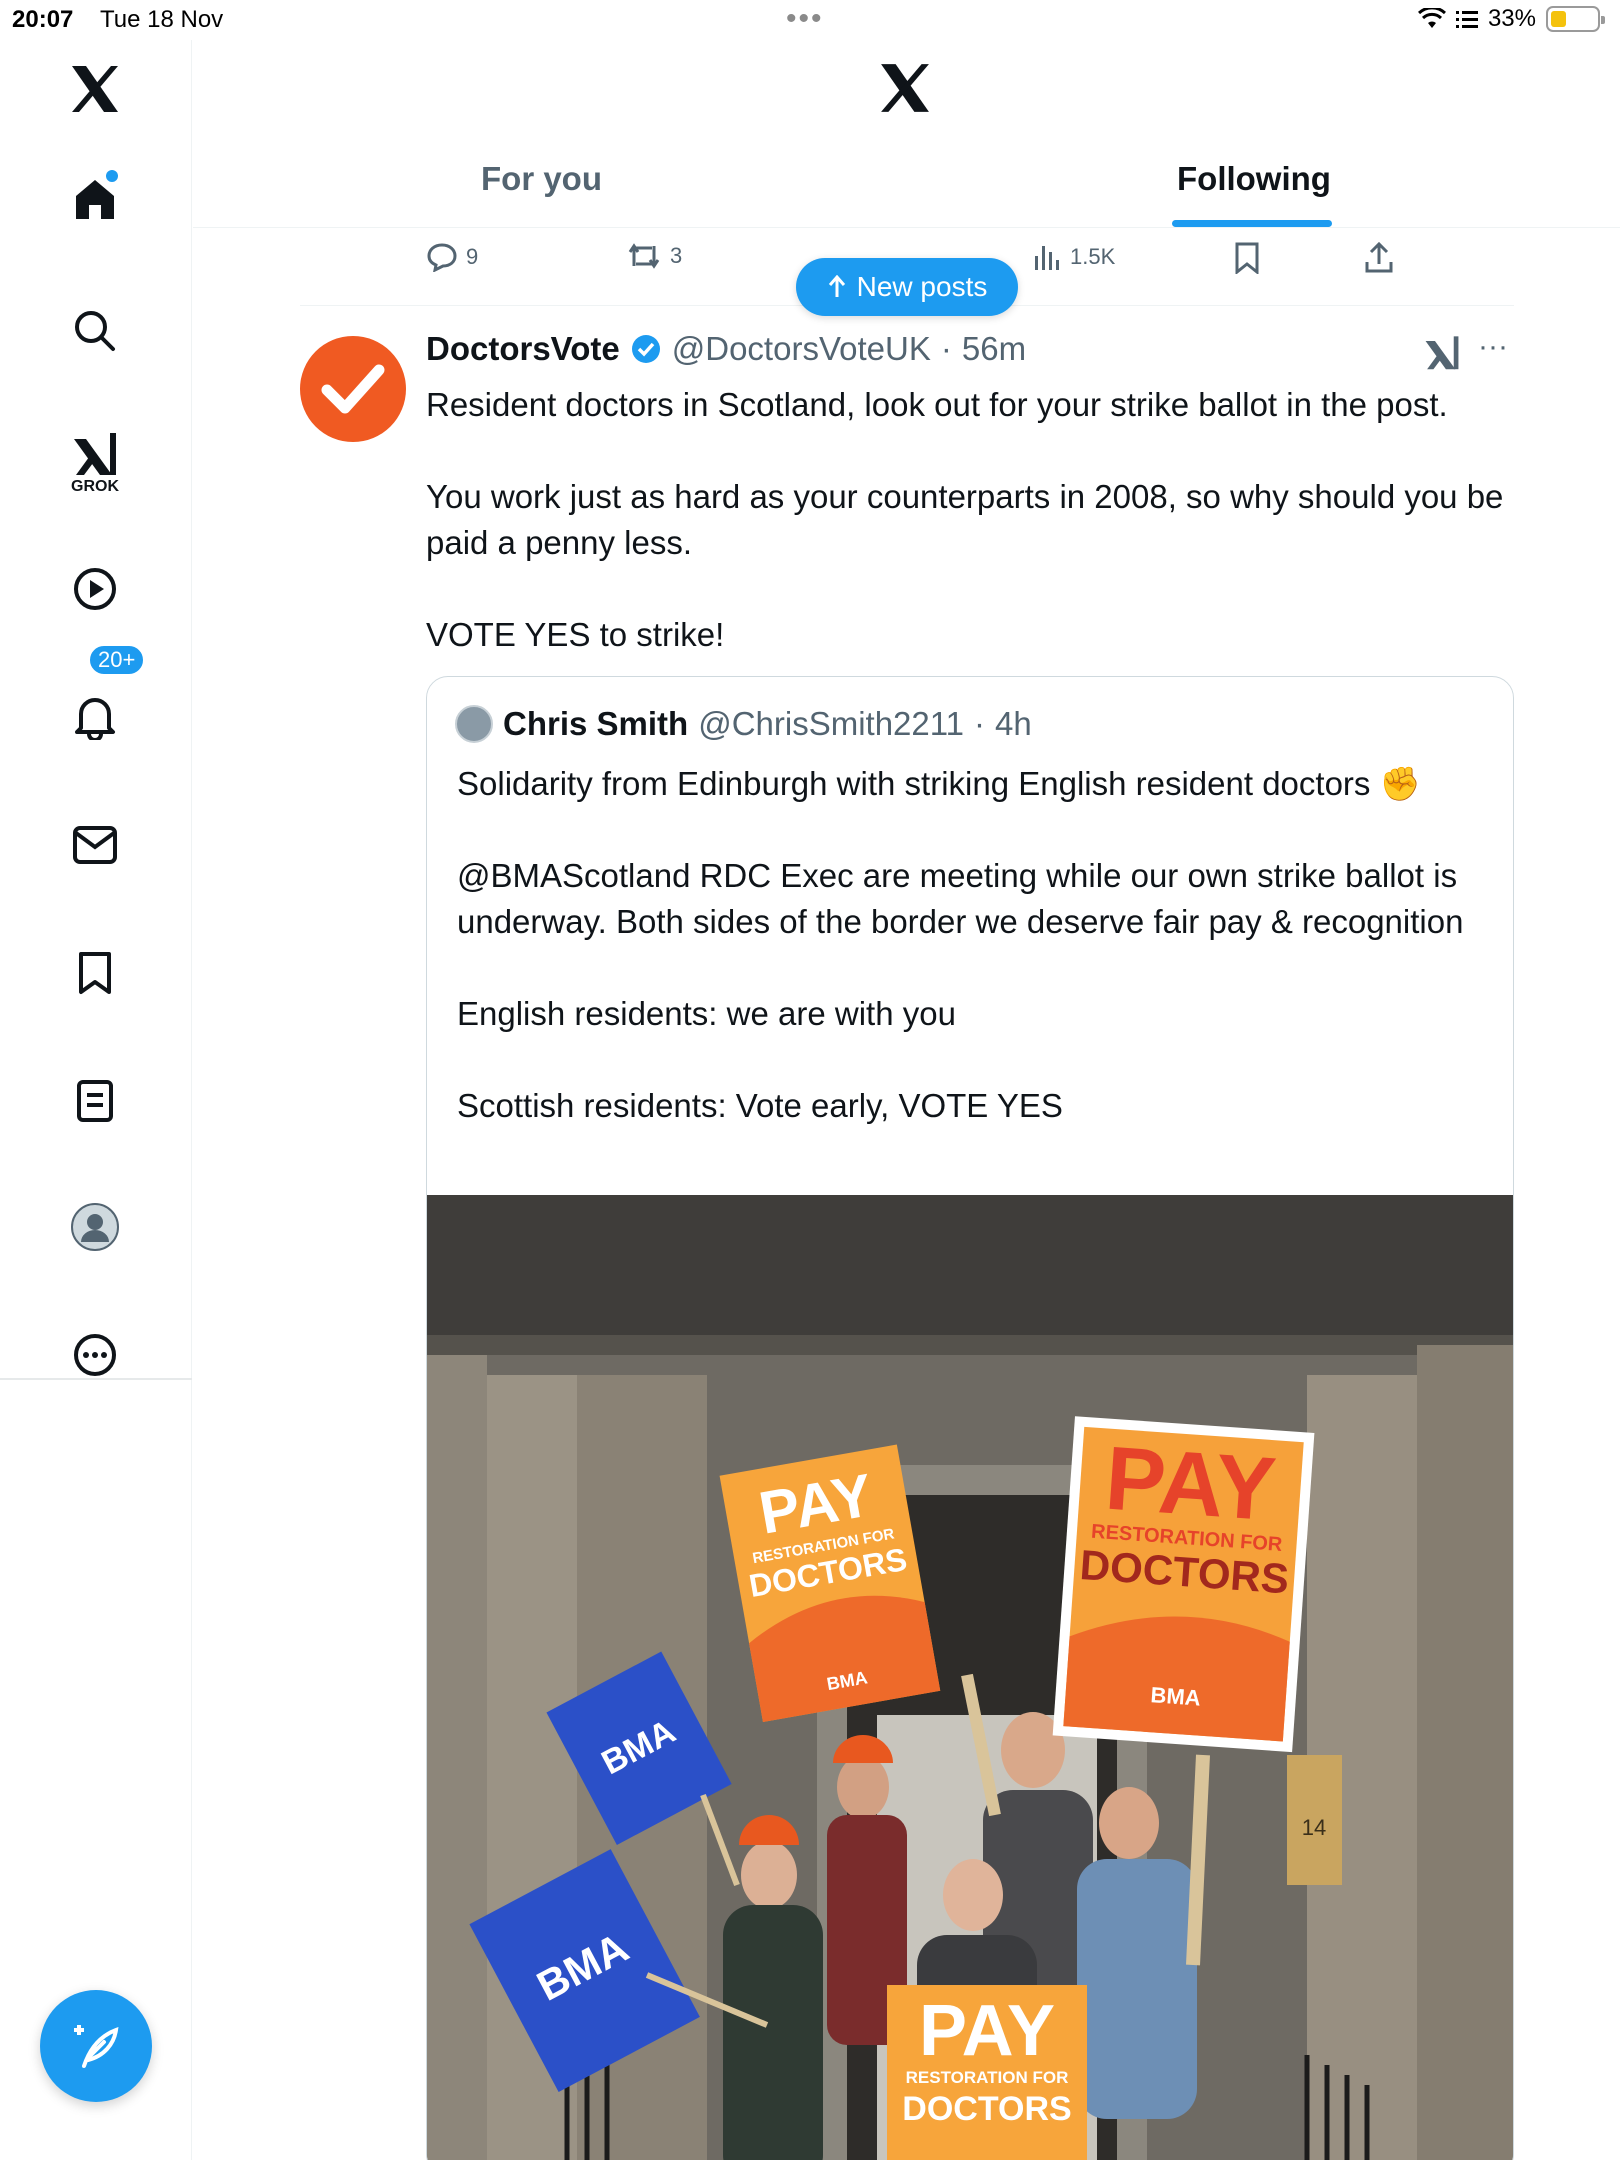 The width and height of the screenshot is (1620, 2160). What do you see at coordinates (95, 589) in the screenshot?
I see `video-icon` at bounding box center [95, 589].